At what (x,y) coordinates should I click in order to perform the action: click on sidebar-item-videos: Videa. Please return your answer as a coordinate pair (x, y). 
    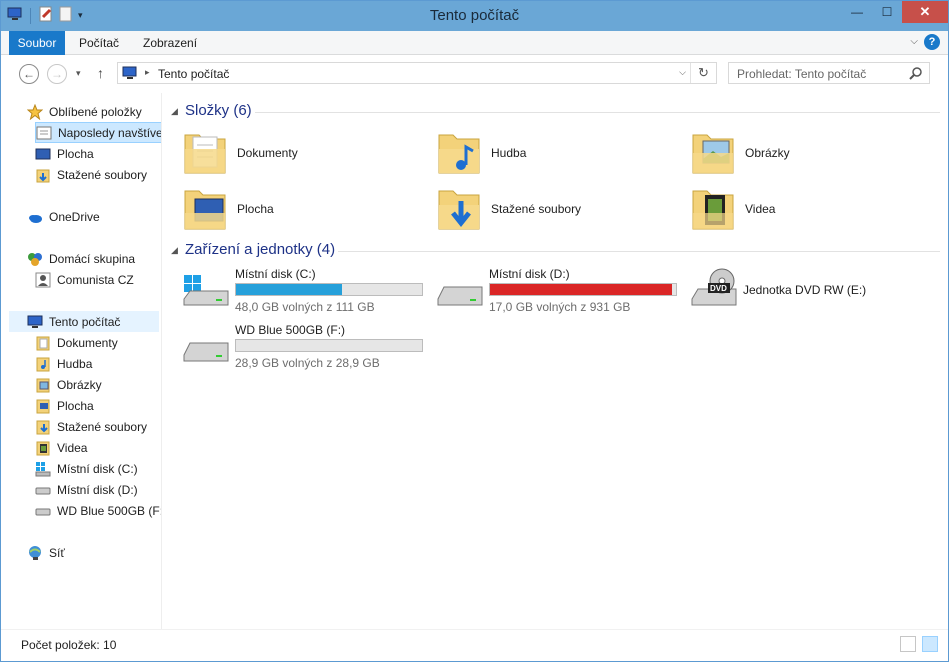
    Looking at the image, I should click on (98, 447).